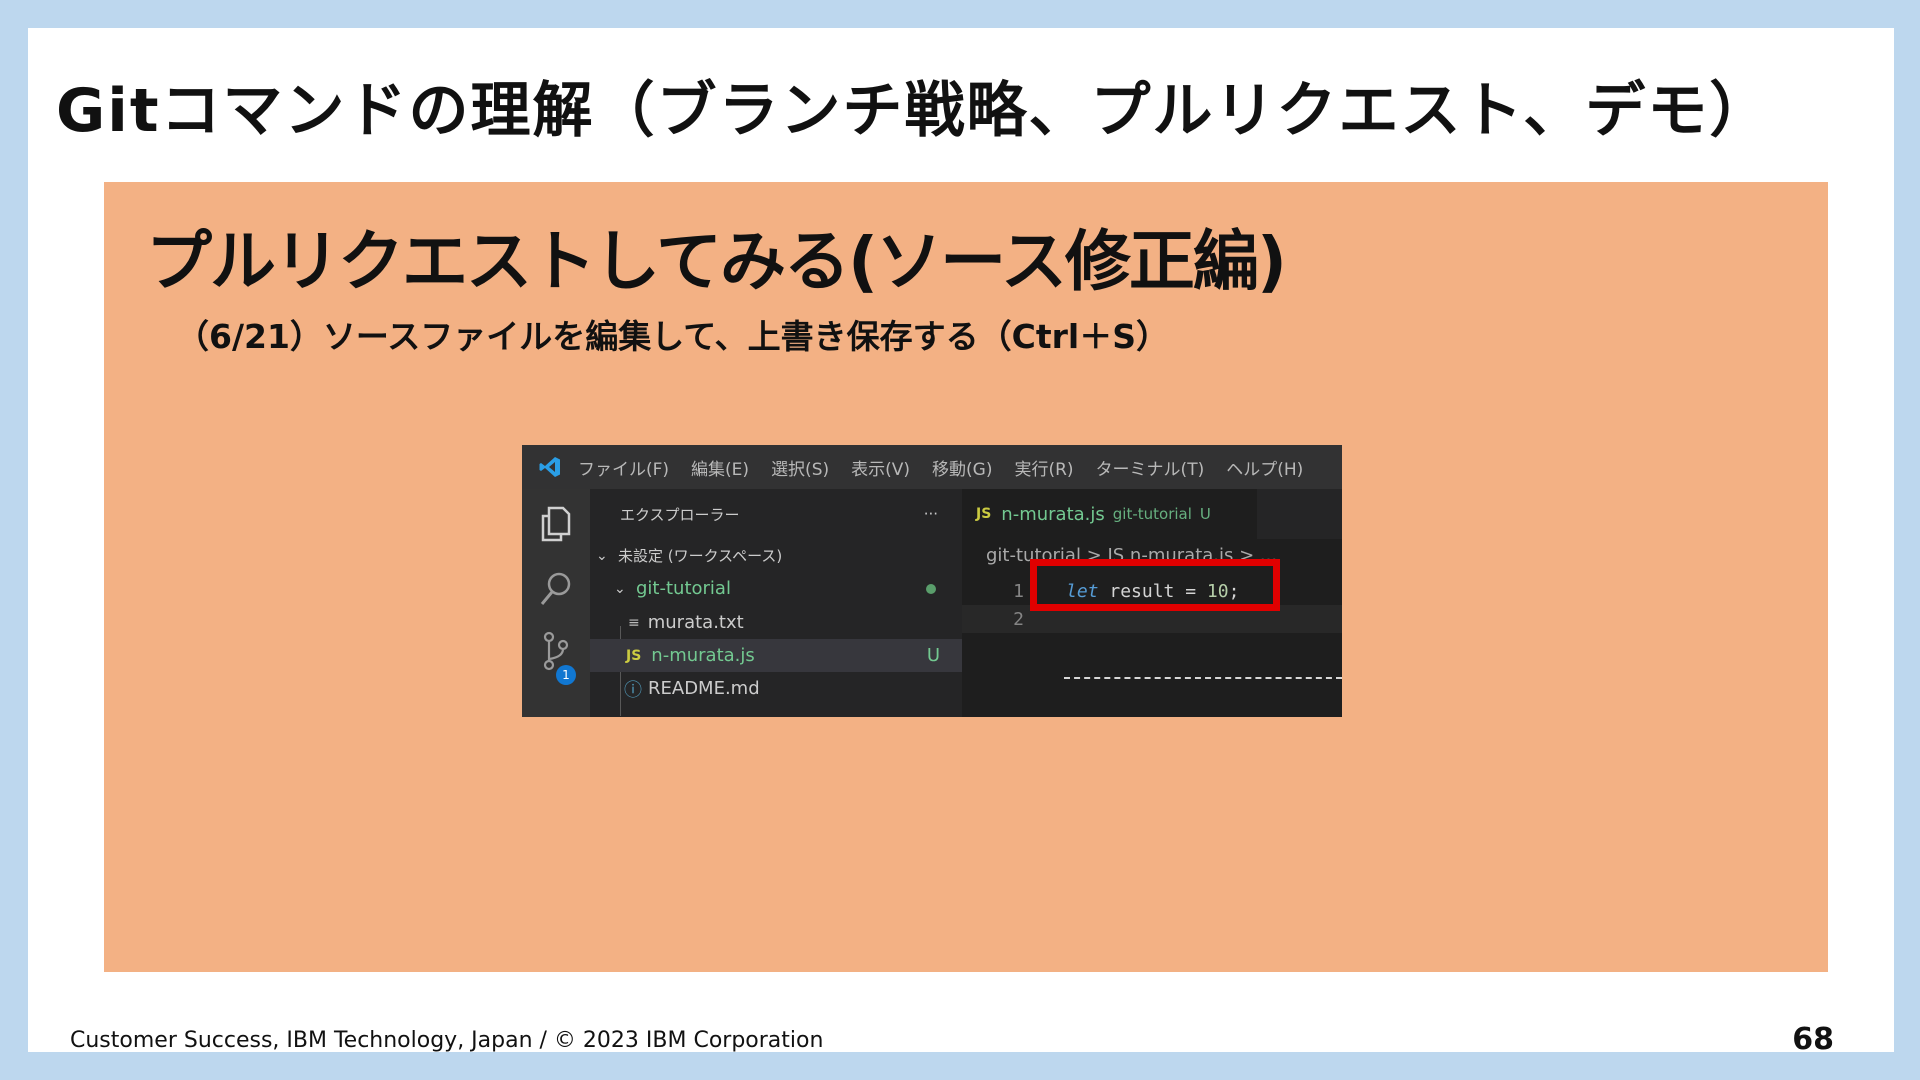  I want to click on menu-terminal: ターミナル(T), so click(1150, 467).